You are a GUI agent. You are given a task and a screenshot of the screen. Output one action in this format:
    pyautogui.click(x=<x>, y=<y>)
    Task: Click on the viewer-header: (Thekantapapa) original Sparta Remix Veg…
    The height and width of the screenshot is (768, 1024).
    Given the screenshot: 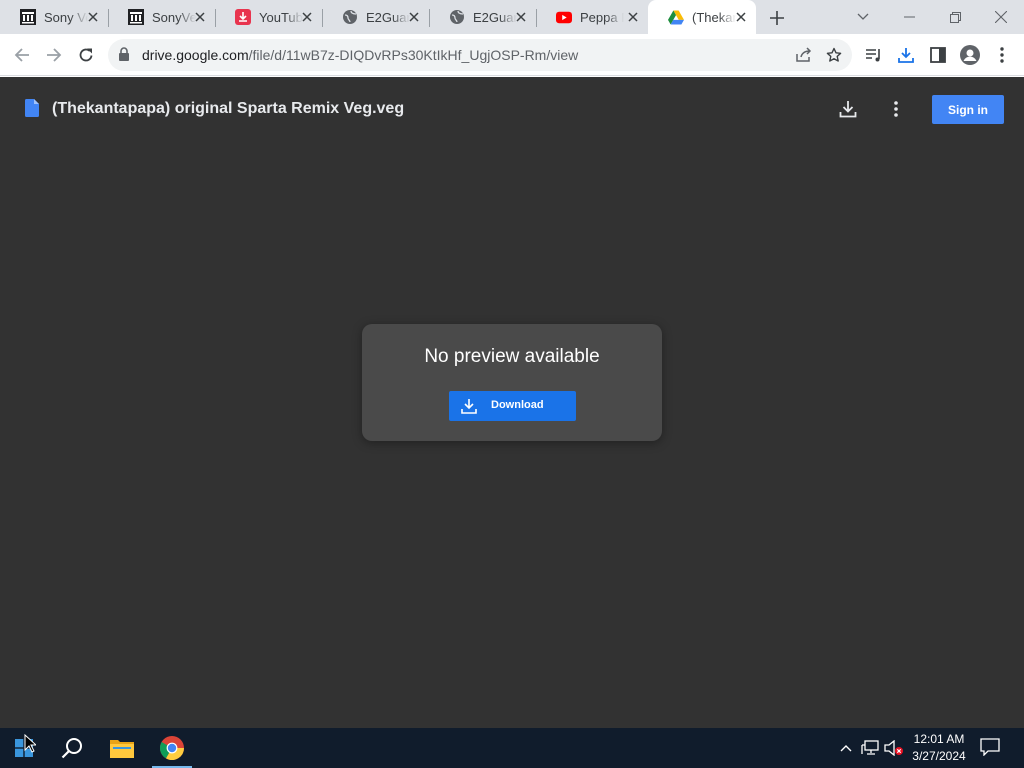 What is the action you would take?
    pyautogui.click(x=512, y=109)
    